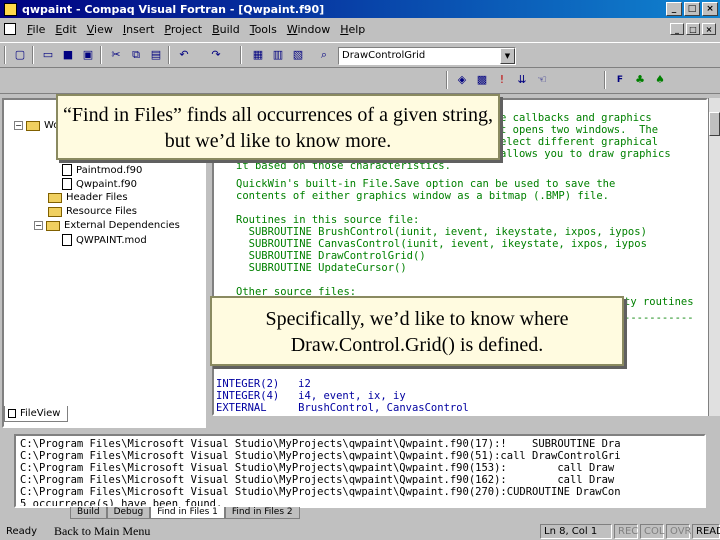 The height and width of the screenshot is (540, 720). I want to click on compile-icon: ◈, so click(462, 80).